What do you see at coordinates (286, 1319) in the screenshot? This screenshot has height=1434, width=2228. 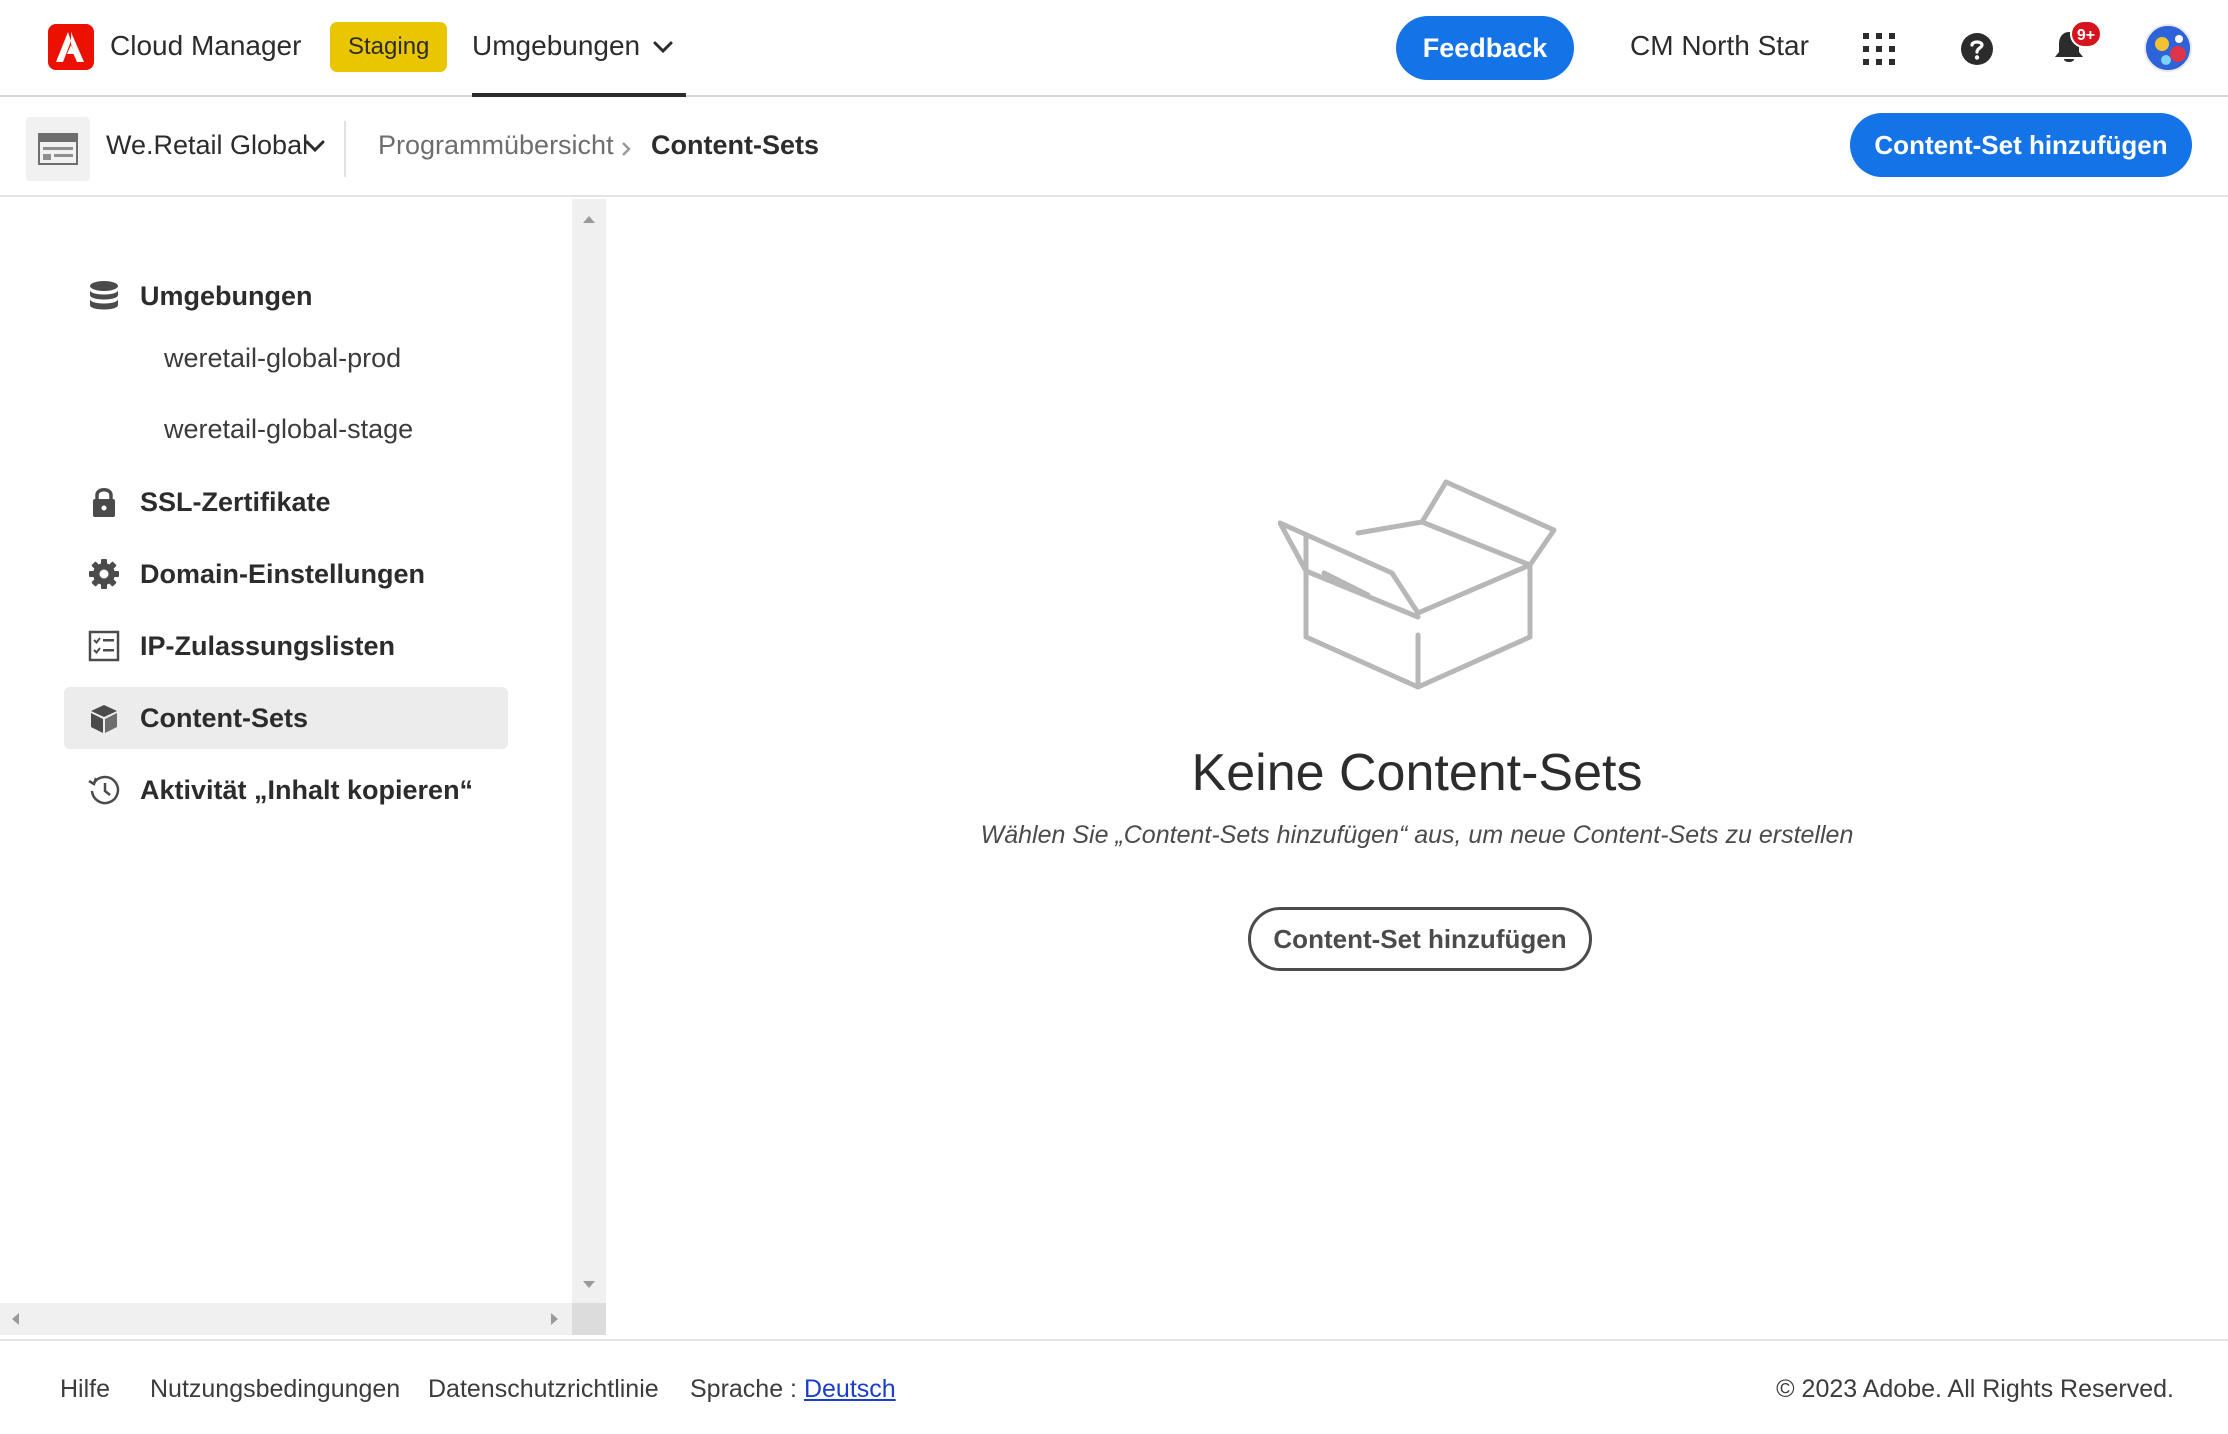 I see `sidebar-horizontal-scrollbar` at bounding box center [286, 1319].